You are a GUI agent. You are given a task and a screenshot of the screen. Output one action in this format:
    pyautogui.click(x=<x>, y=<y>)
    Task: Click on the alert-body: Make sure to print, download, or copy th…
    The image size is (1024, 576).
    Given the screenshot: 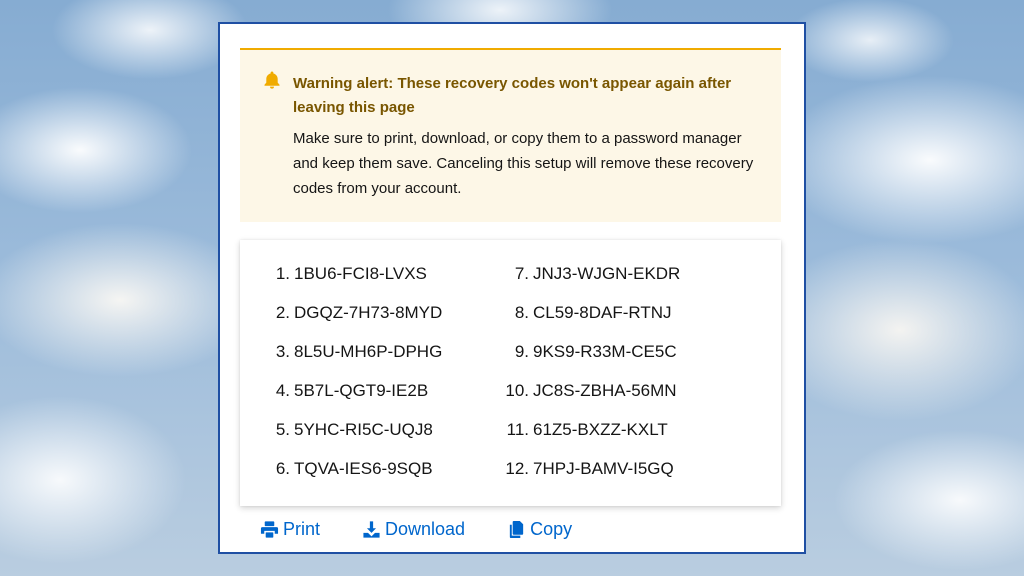 What is the action you would take?
    pyautogui.click(x=523, y=163)
    